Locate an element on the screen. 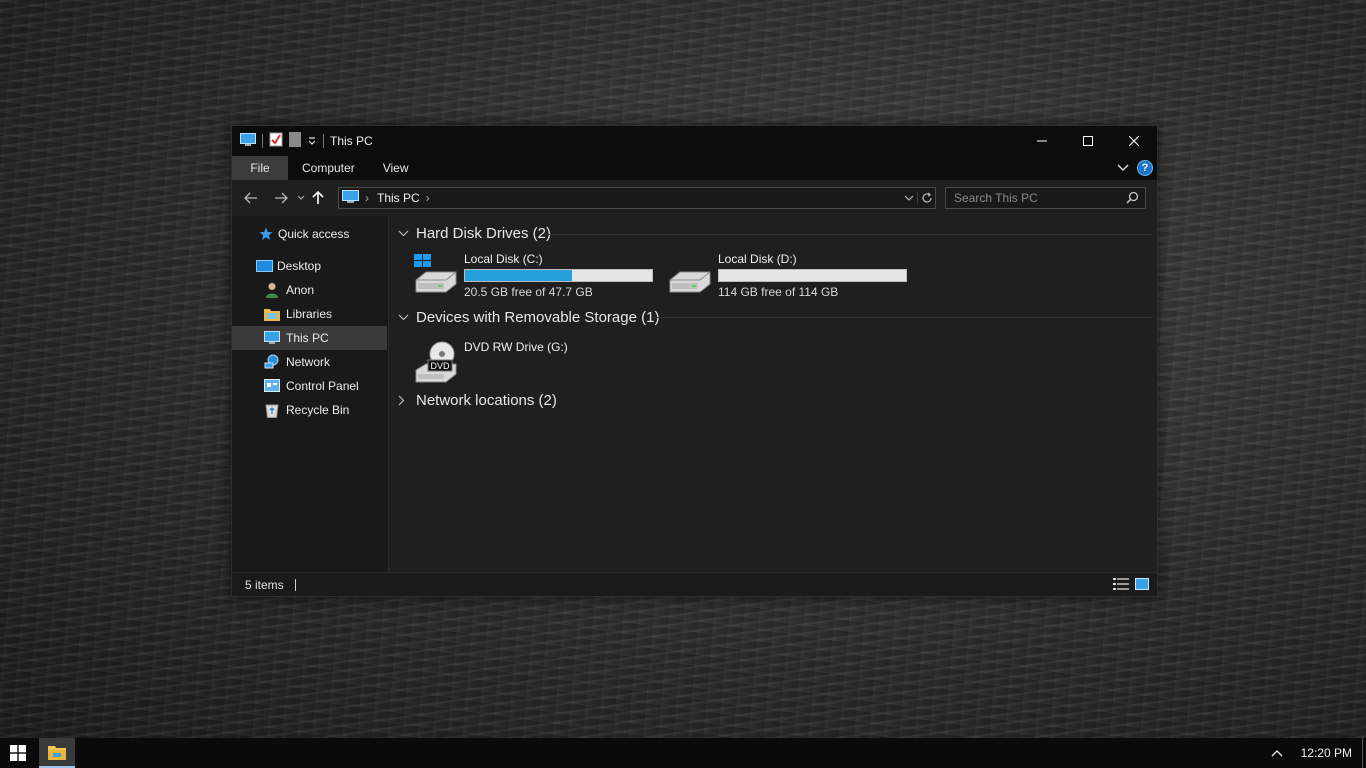 The width and height of the screenshot is (1366, 768). tab-view: View is located at coordinates (396, 168).